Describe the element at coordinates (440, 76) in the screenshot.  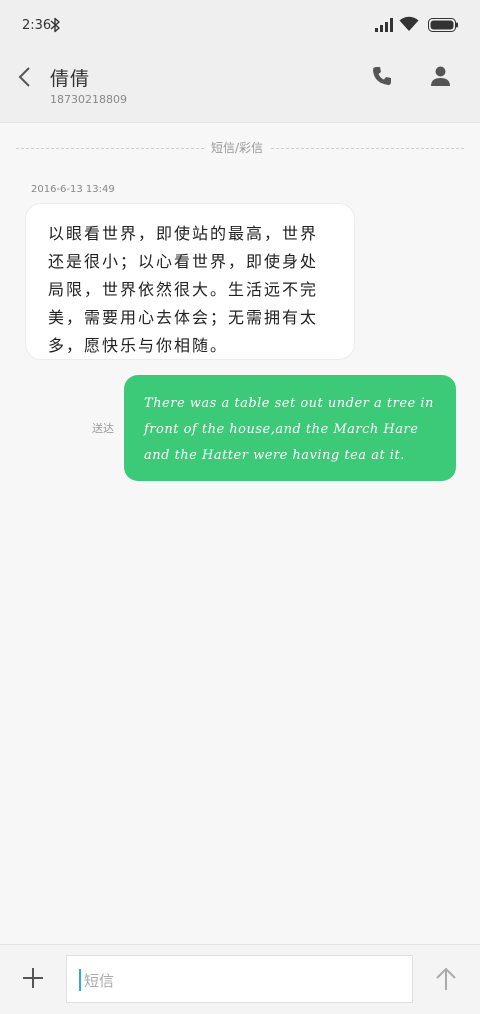
I see `person-icon` at that location.